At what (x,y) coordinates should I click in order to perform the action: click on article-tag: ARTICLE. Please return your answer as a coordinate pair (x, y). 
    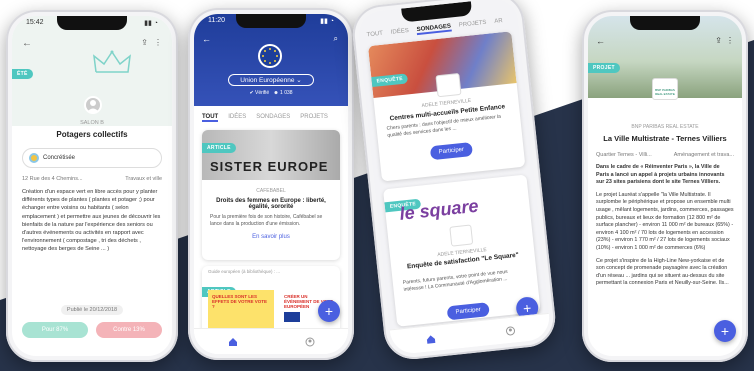
    Looking at the image, I should click on (219, 148).